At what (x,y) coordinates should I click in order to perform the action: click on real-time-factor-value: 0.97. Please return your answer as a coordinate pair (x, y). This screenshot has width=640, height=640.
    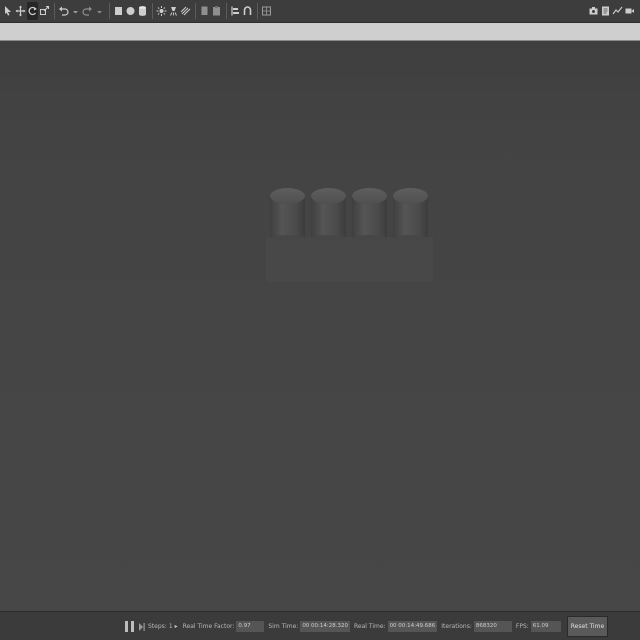
    Looking at the image, I should click on (250, 626).